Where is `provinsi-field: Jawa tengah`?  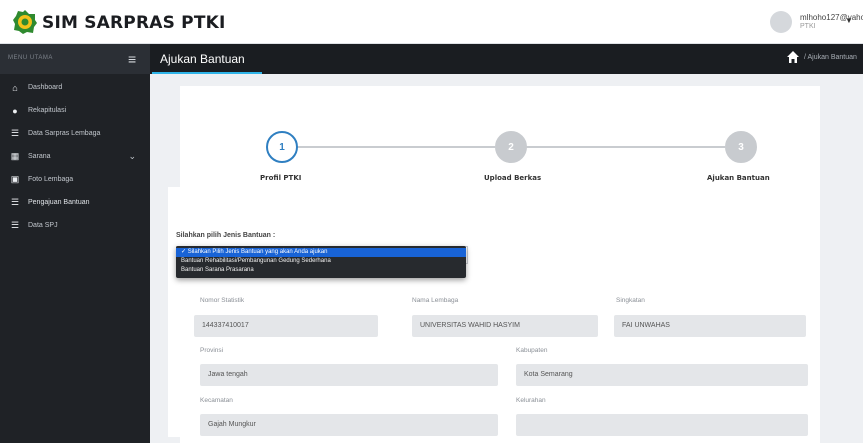 provinsi-field: Jawa tengah is located at coordinates (349, 375).